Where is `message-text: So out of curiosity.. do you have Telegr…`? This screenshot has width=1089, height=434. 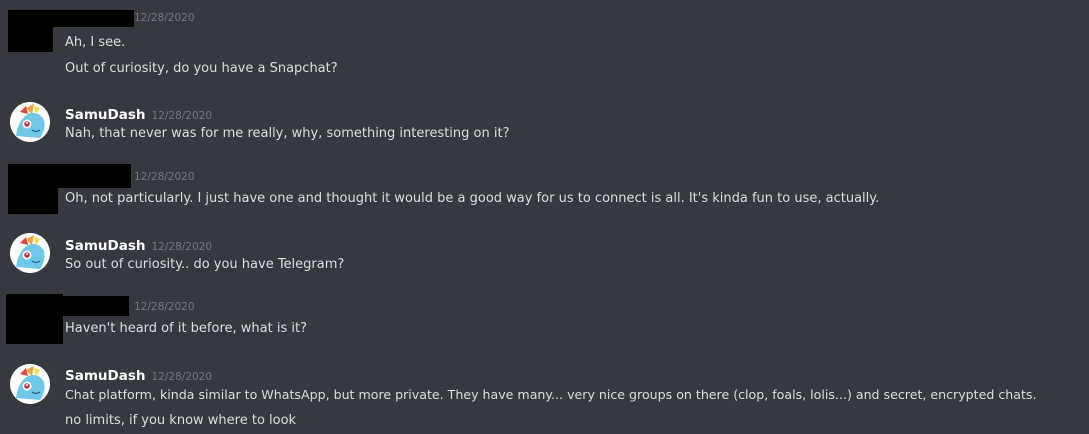
message-text: So out of curiosity.. do you have Telegr… is located at coordinates (205, 264).